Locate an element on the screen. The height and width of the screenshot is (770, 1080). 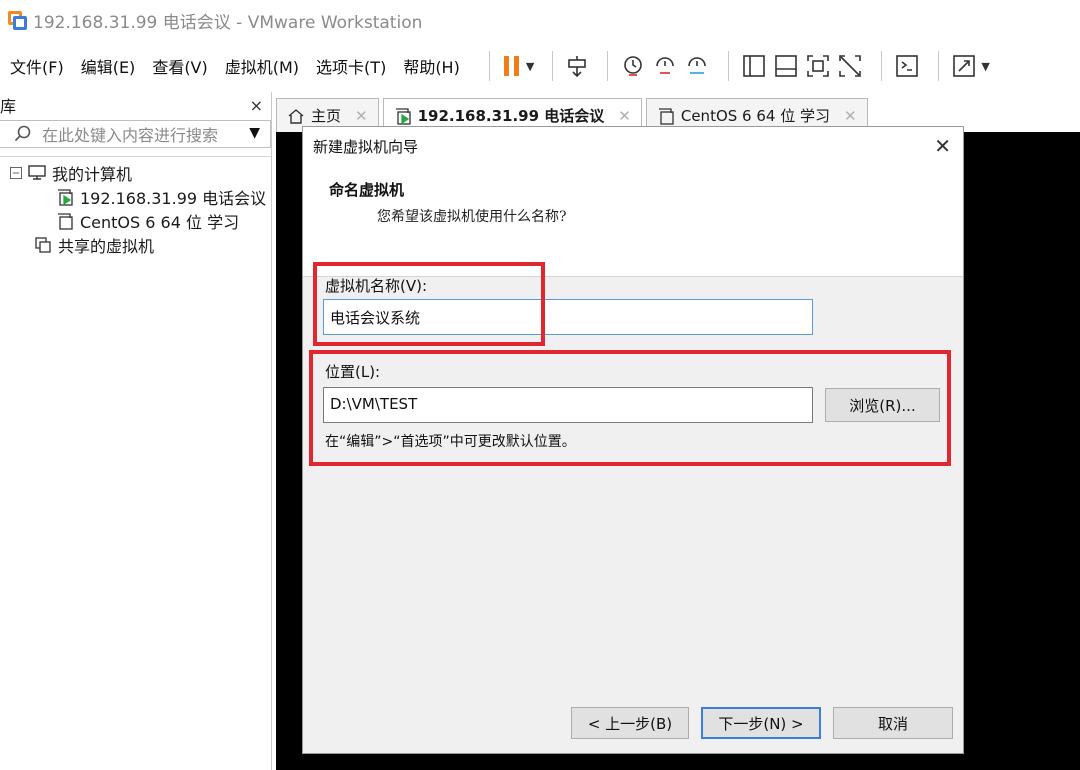
manage-snapshots-button is located at coordinates (697, 66).